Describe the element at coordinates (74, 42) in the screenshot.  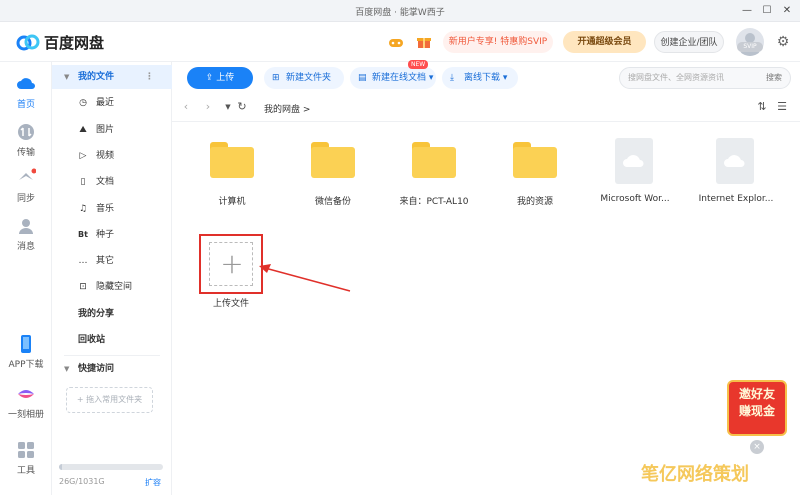
I see `brand-name: 百度网盘` at that location.